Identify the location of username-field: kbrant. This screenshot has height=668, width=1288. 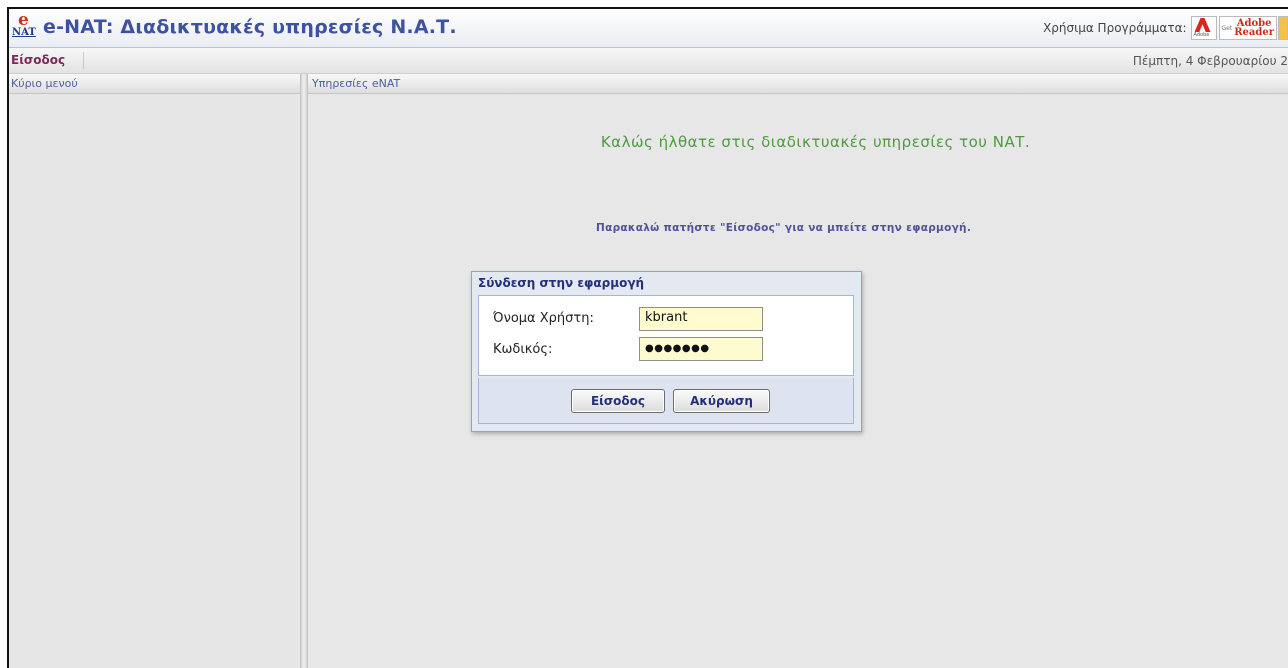
(701, 319).